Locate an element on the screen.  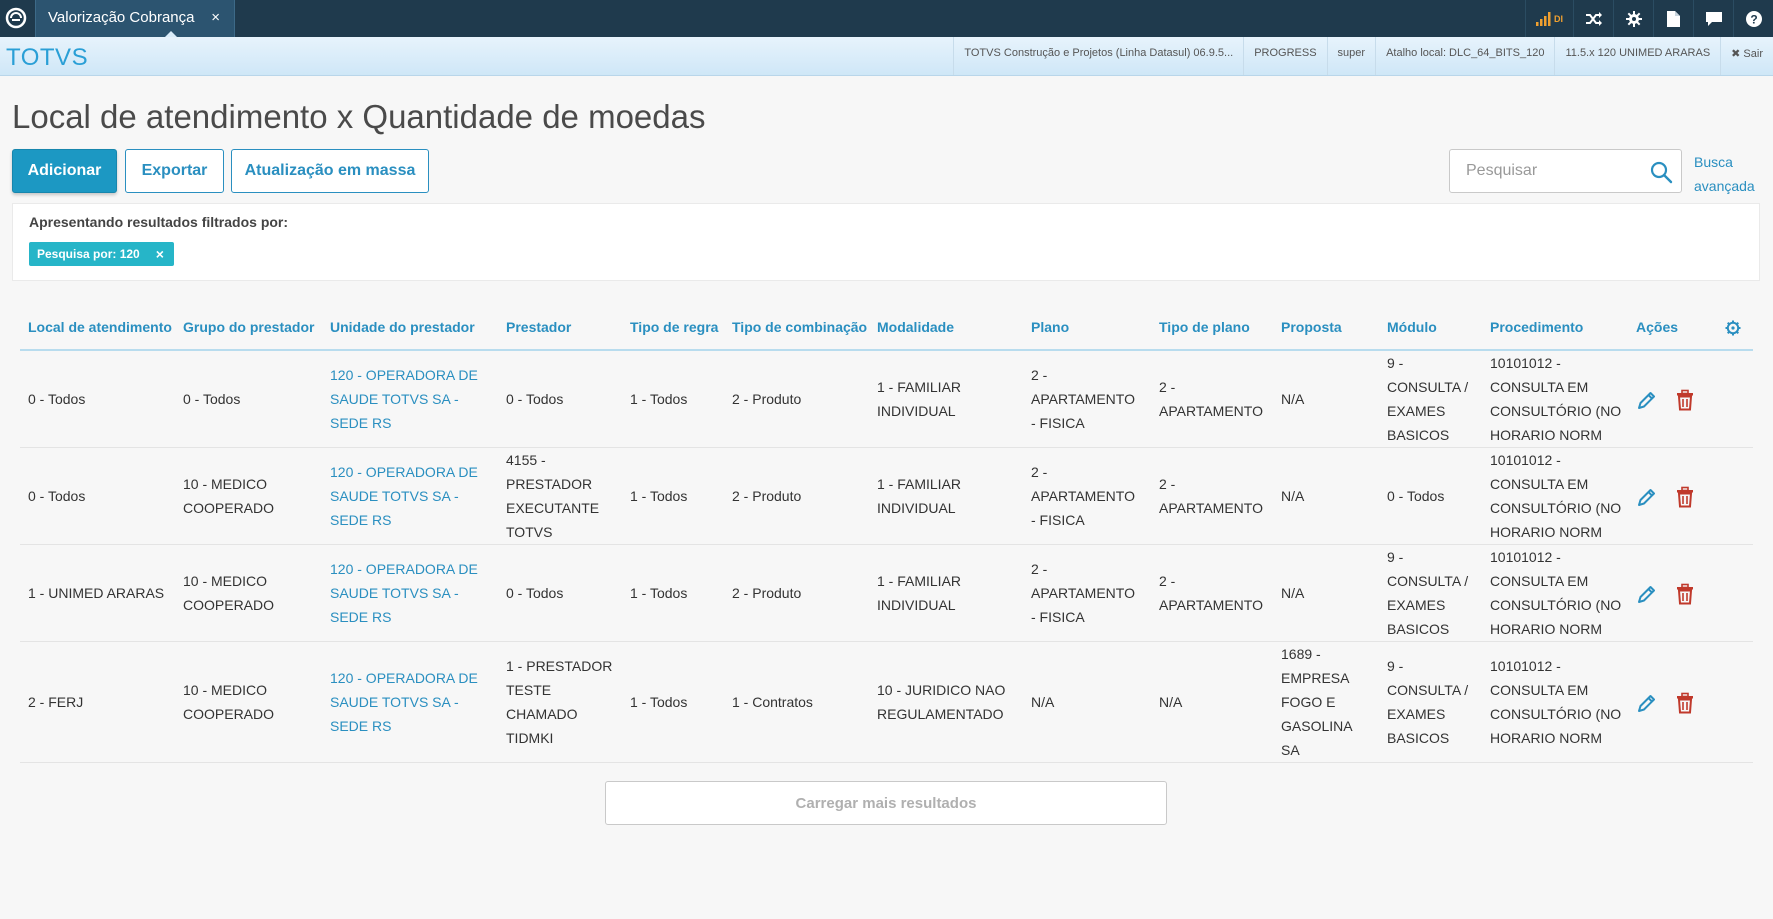
cell-proposta: 1689 - EMPRESA FOGO E GASOLINA SA is located at coordinates (1333, 702).